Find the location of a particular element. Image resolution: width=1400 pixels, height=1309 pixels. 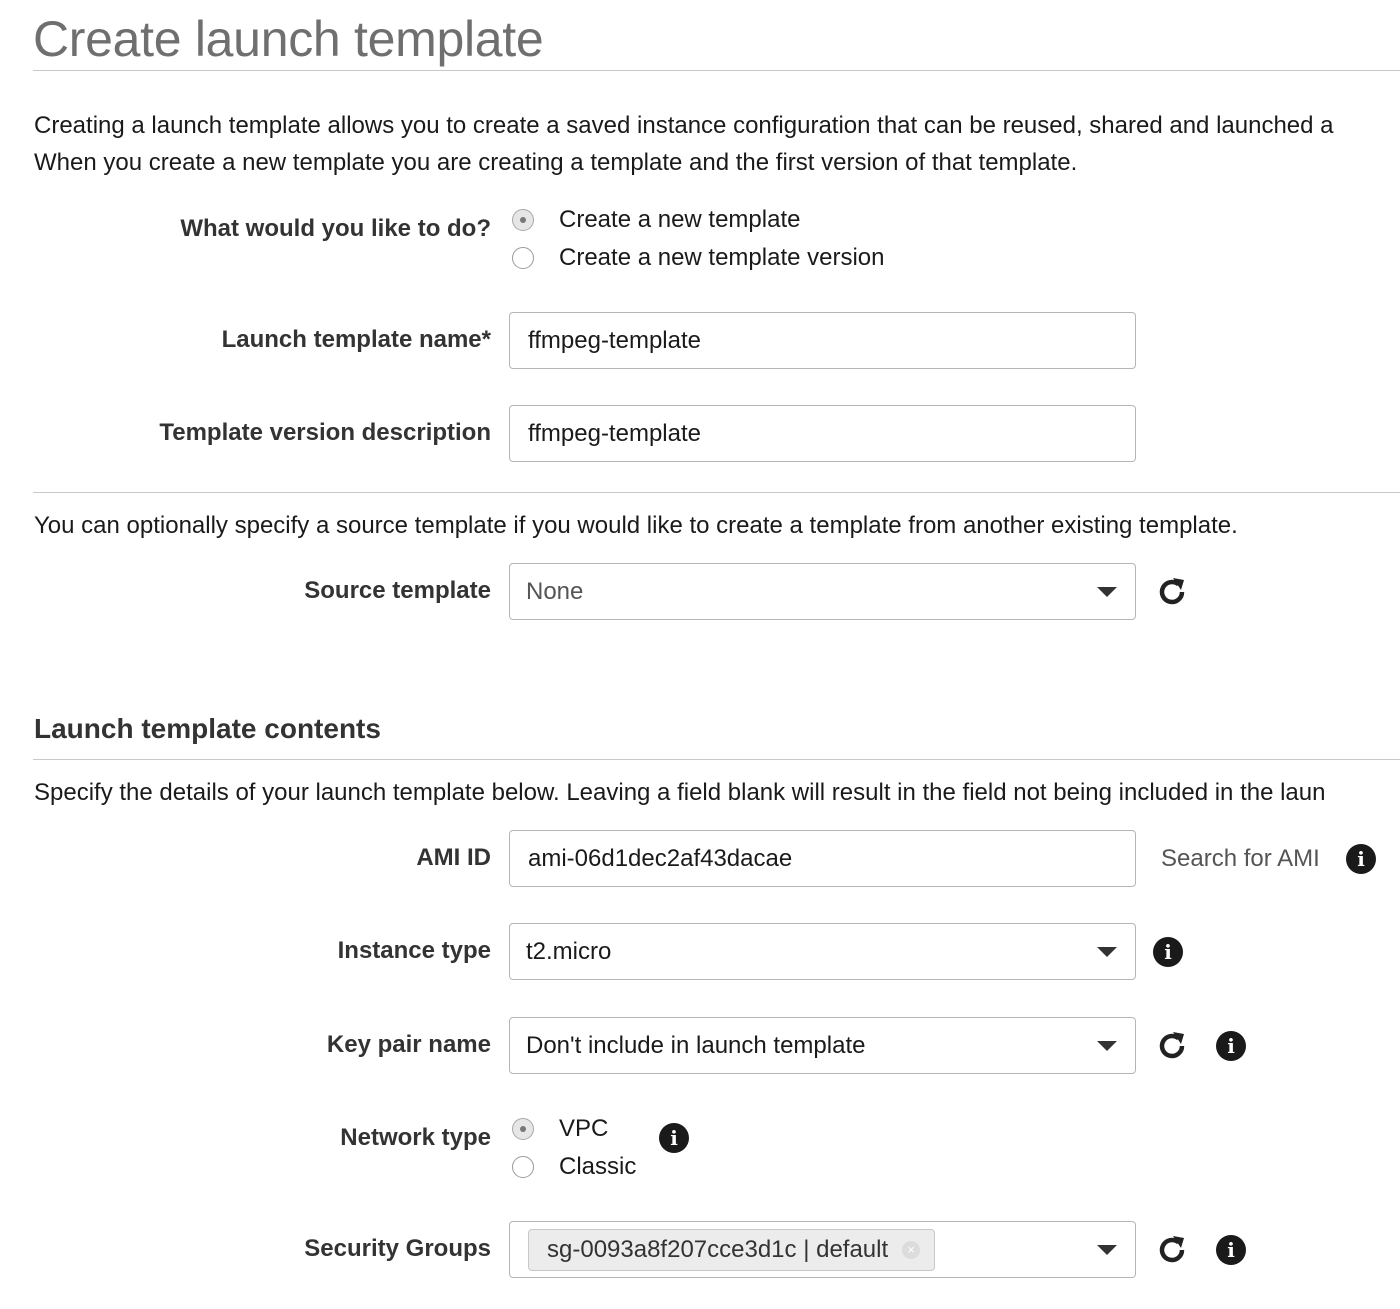

key-pair-select: Don't include in launch template is located at coordinates (822, 1045).